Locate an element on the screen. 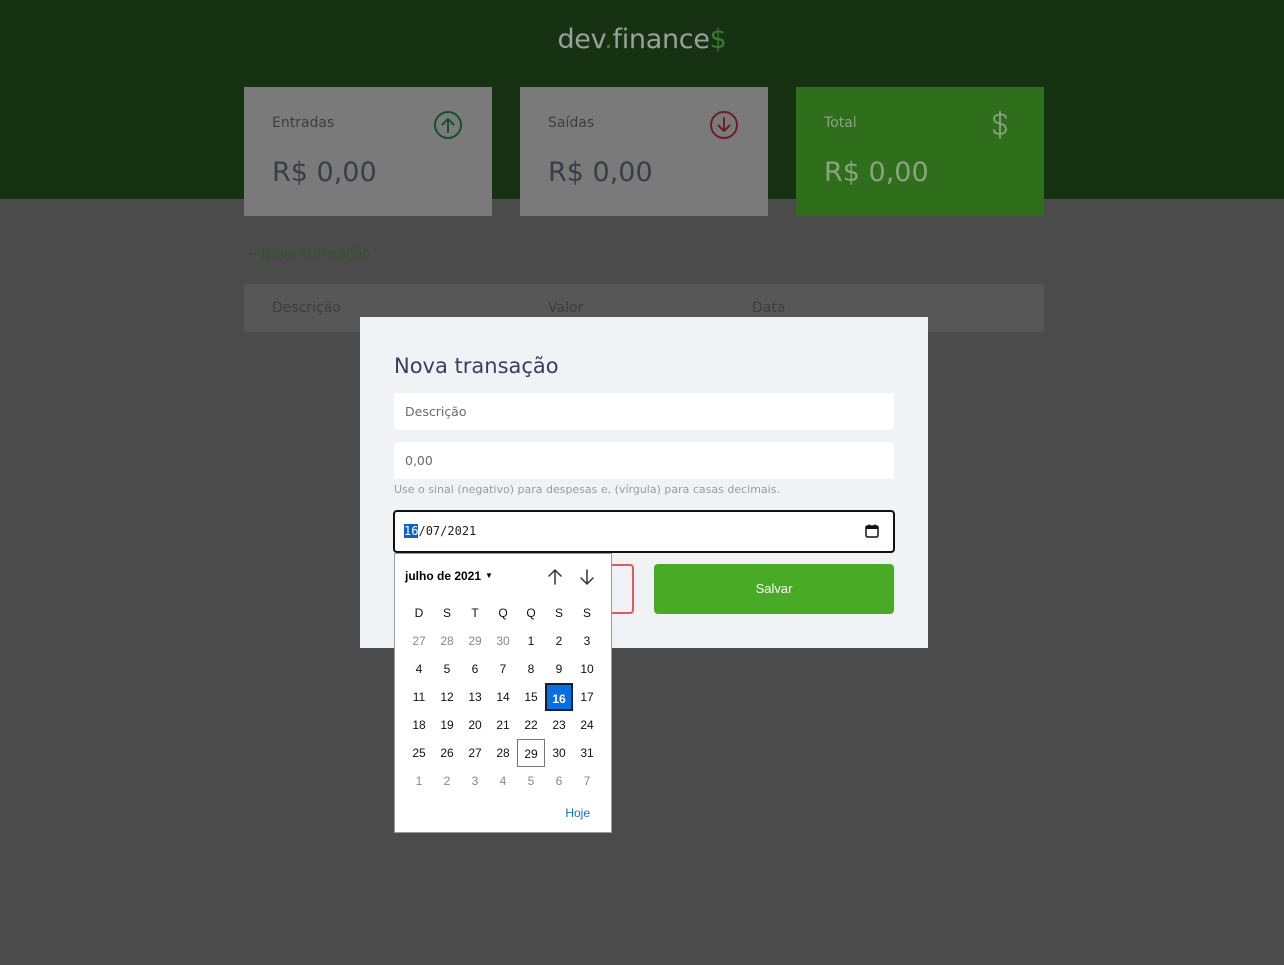  weekday-header-row: D S T Q Q S S is located at coordinates (503, 613).